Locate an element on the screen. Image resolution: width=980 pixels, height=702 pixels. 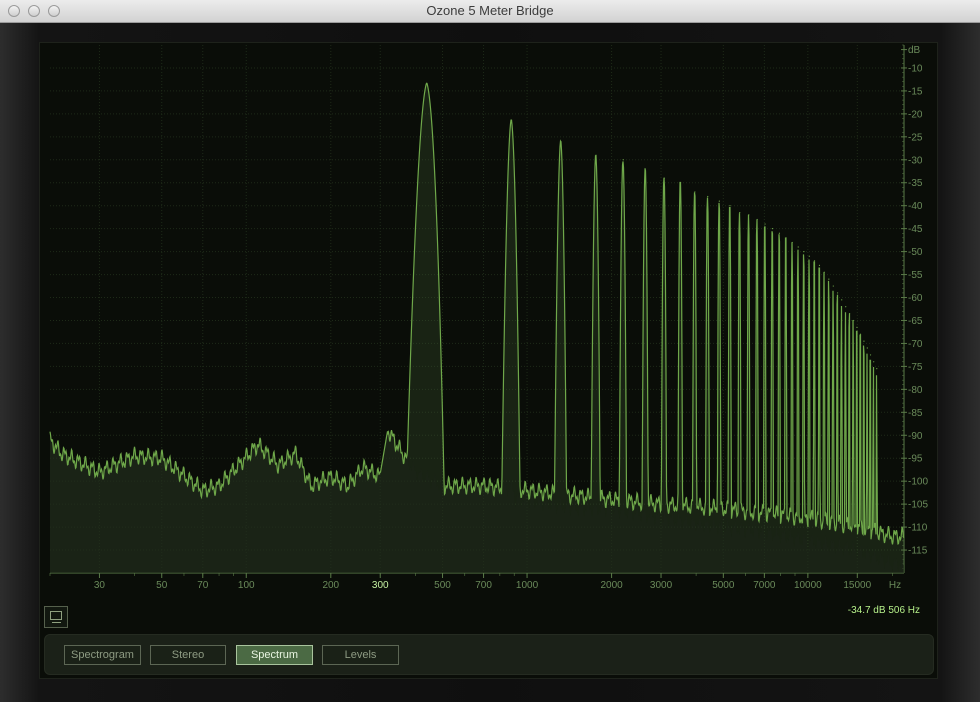
x-tick-label: 50 is located at coordinates (162, 585).